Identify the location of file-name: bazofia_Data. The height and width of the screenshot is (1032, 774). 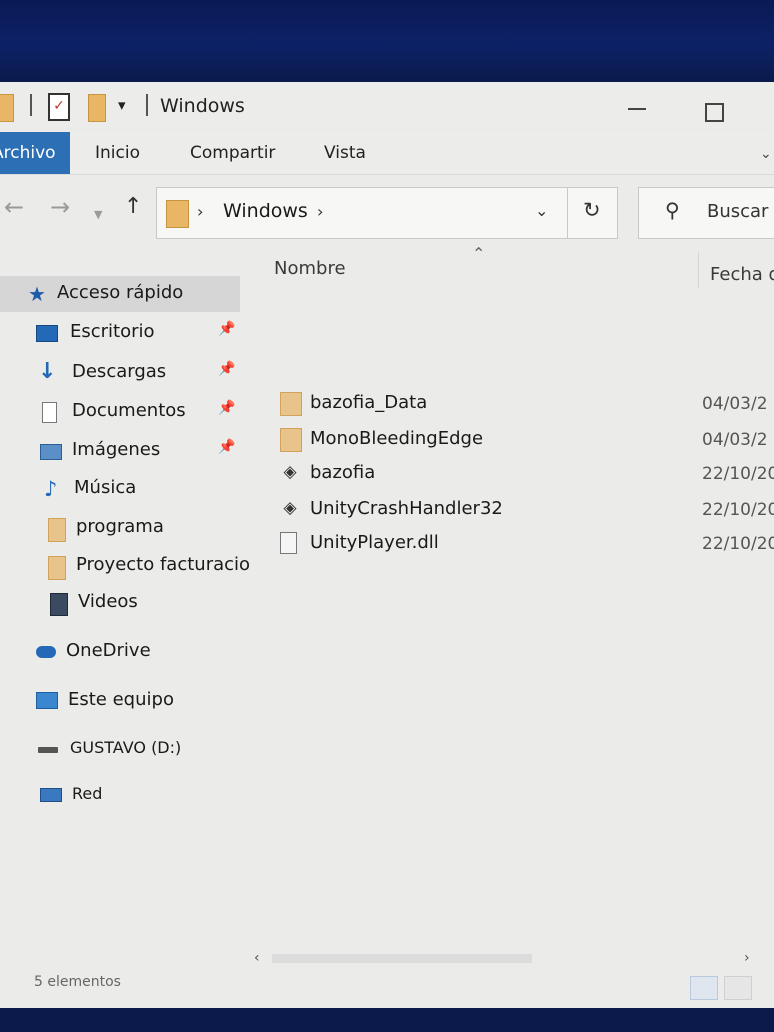
(369, 402).